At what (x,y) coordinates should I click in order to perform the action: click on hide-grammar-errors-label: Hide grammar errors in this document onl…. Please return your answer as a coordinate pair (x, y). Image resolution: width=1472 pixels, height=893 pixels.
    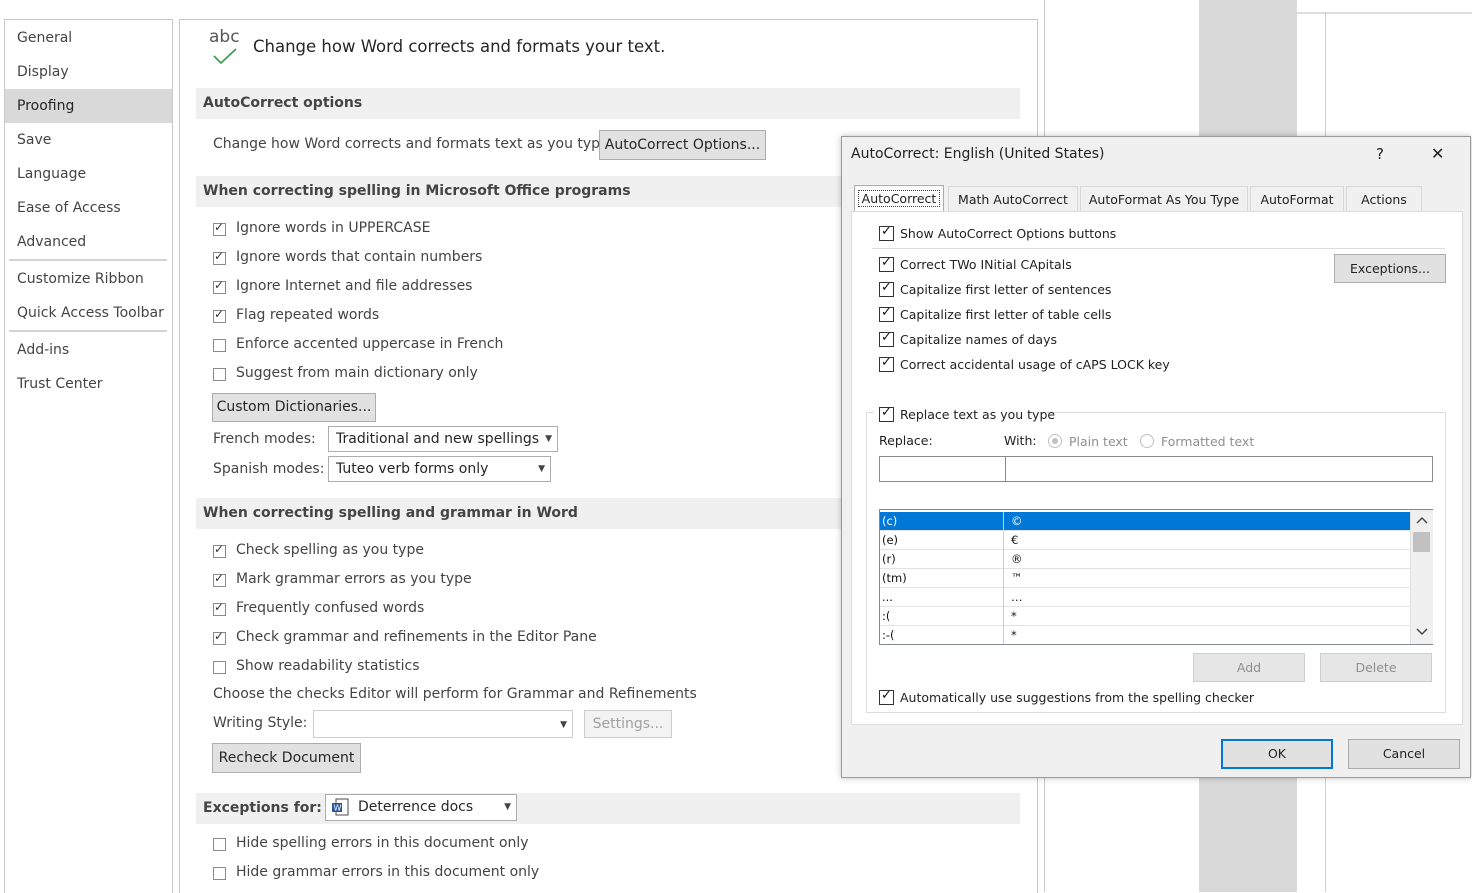
    Looking at the image, I should click on (388, 872).